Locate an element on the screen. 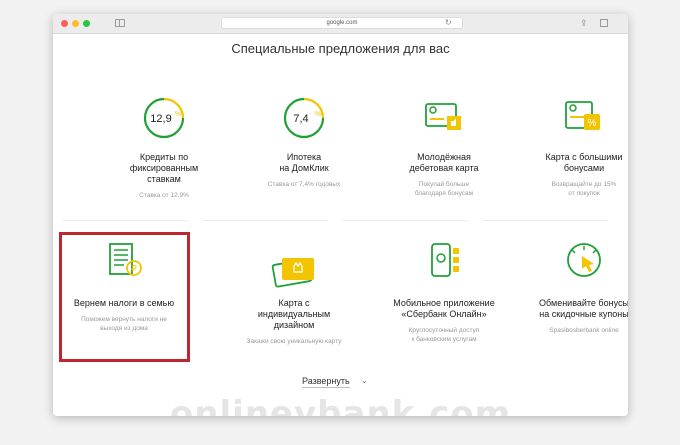 The image size is (680, 445). highlight-frame is located at coordinates (124, 297).